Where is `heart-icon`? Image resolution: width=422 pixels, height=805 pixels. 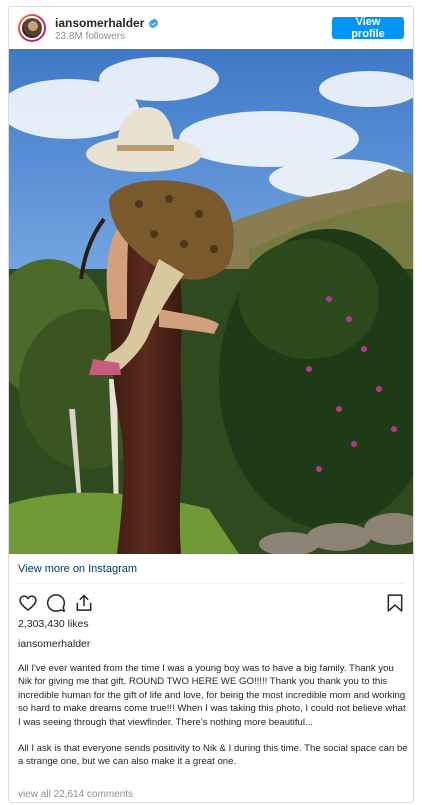
heart-icon is located at coordinates (28, 603).